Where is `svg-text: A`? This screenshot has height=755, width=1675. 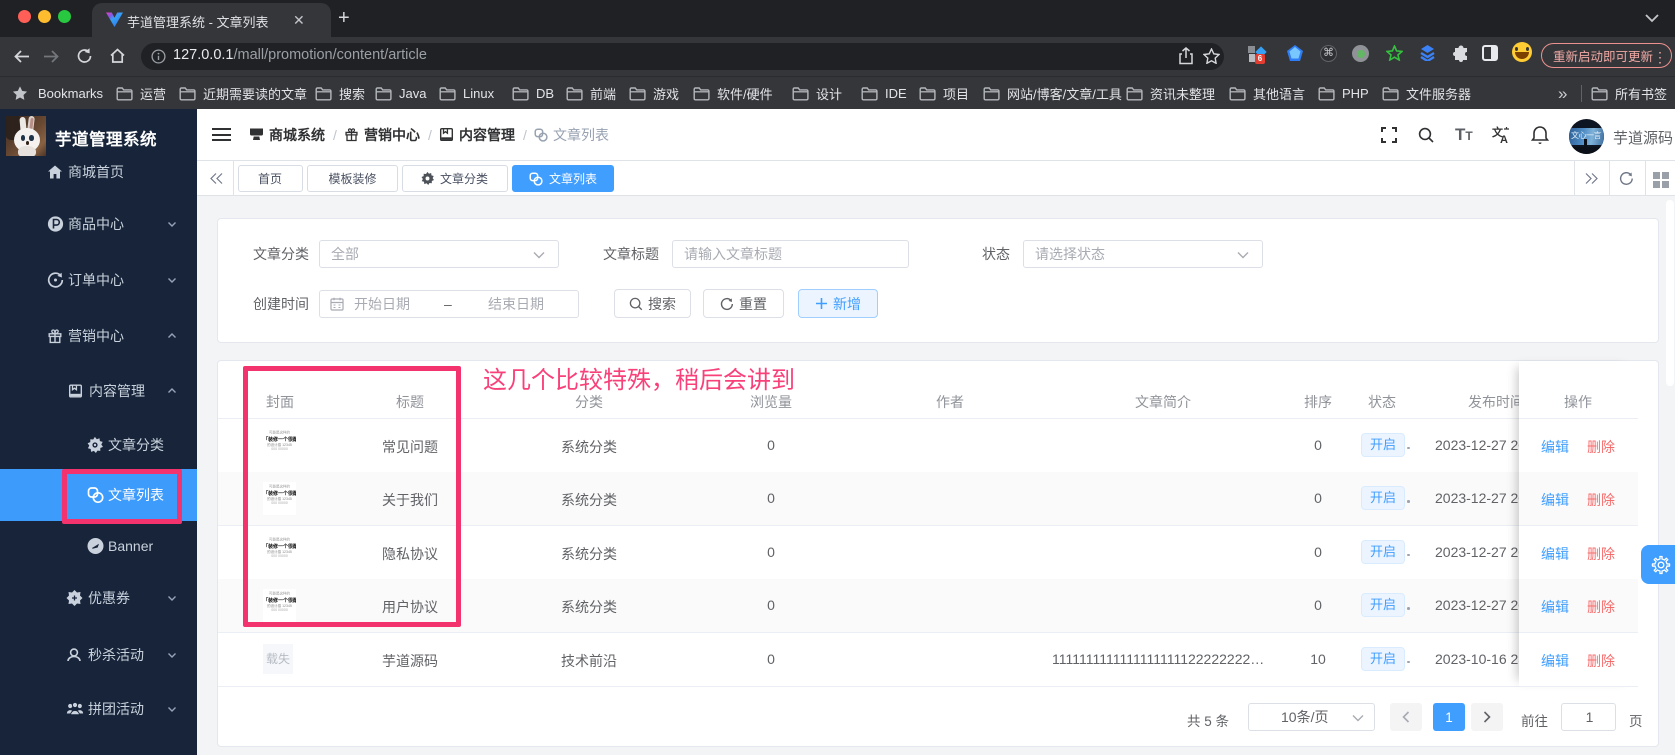 svg-text: A is located at coordinates (1504, 139).